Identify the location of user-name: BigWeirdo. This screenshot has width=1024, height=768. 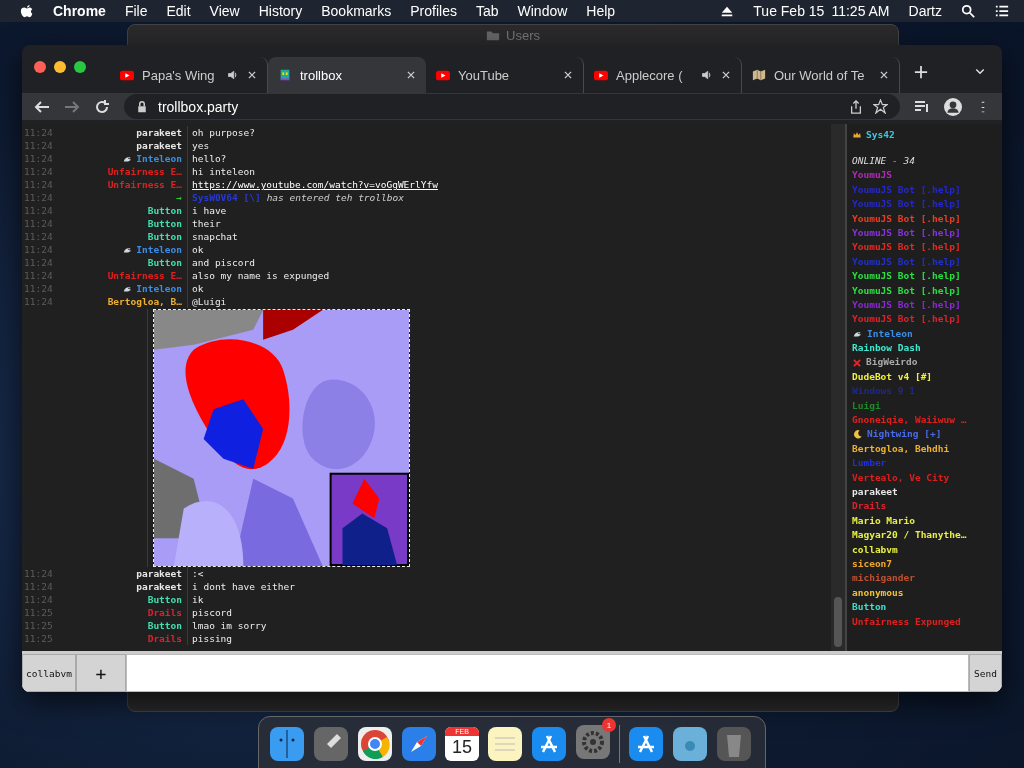
(892, 362).